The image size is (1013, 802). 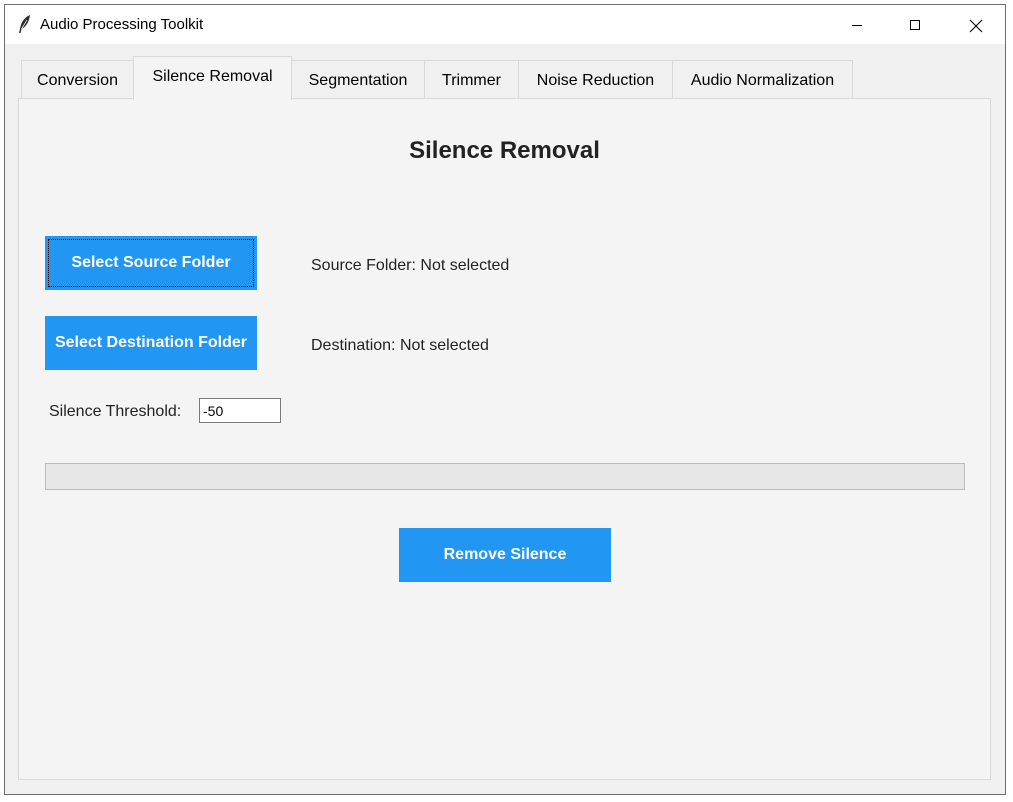 What do you see at coordinates (400, 345) in the screenshot?
I see `destination-folder-status: Destination: Not selected` at bounding box center [400, 345].